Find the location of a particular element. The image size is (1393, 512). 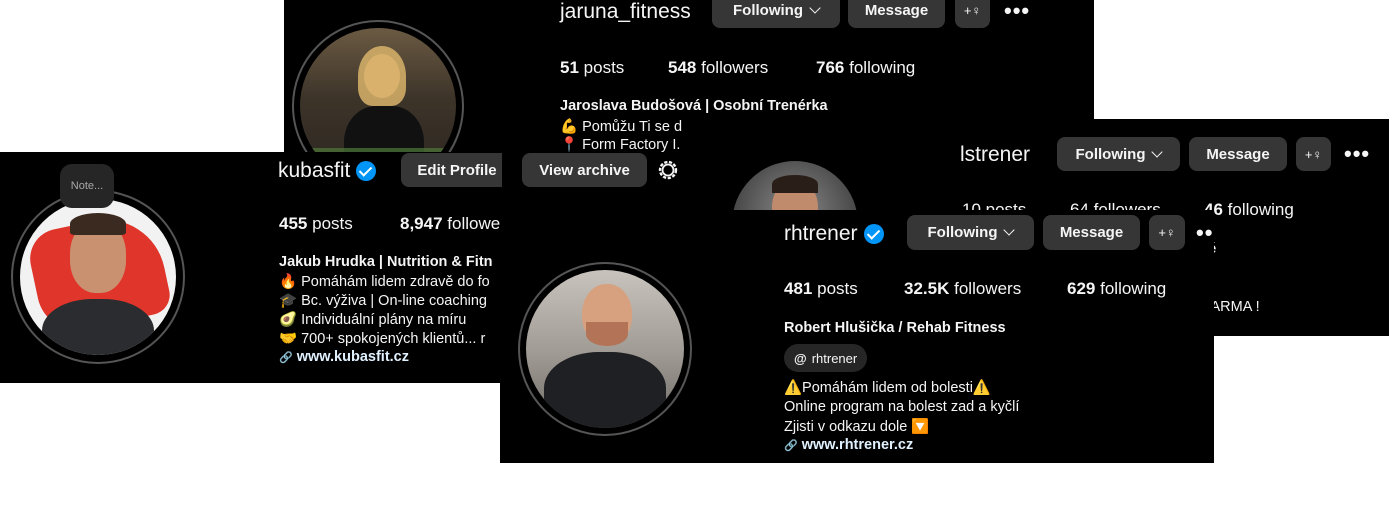

avatar-figure-body is located at coordinates (605, 390).